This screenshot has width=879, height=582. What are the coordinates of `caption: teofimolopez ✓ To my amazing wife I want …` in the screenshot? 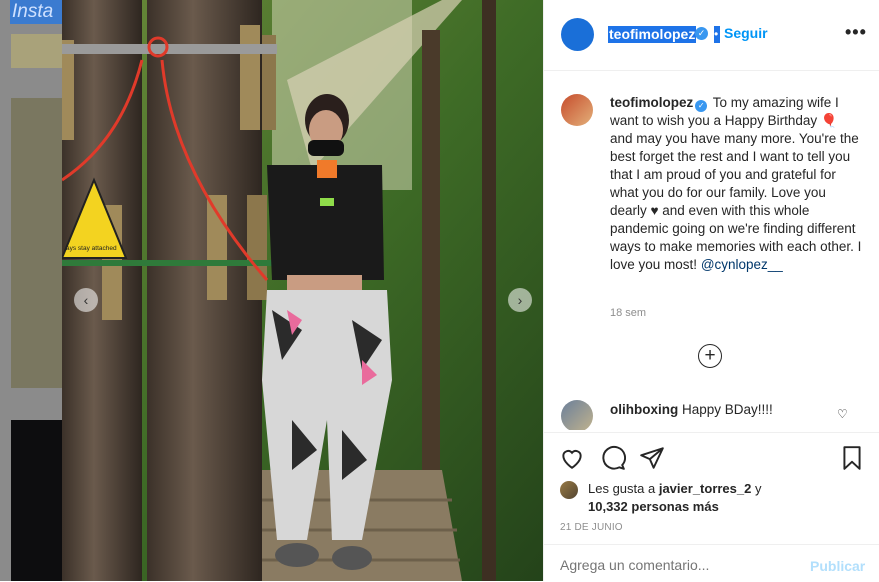 It's located at (736, 184).